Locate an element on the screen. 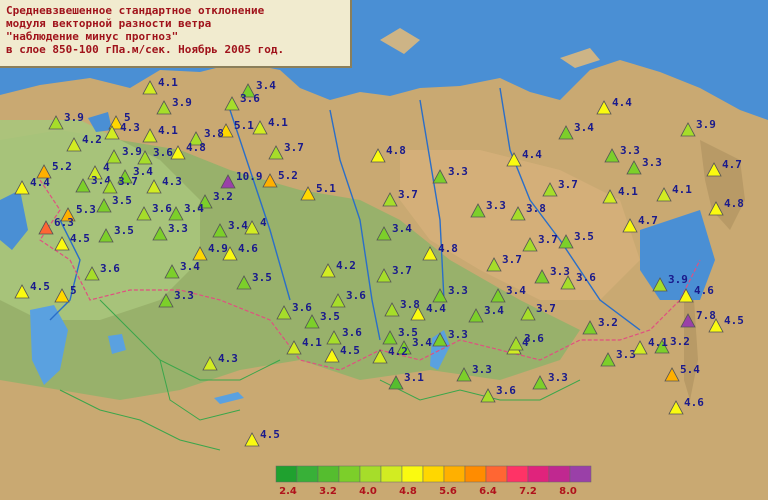 Image resolution: width=768 pixels, height=500 pixels. station-value-label: 4.9 is located at coordinates (218, 248).